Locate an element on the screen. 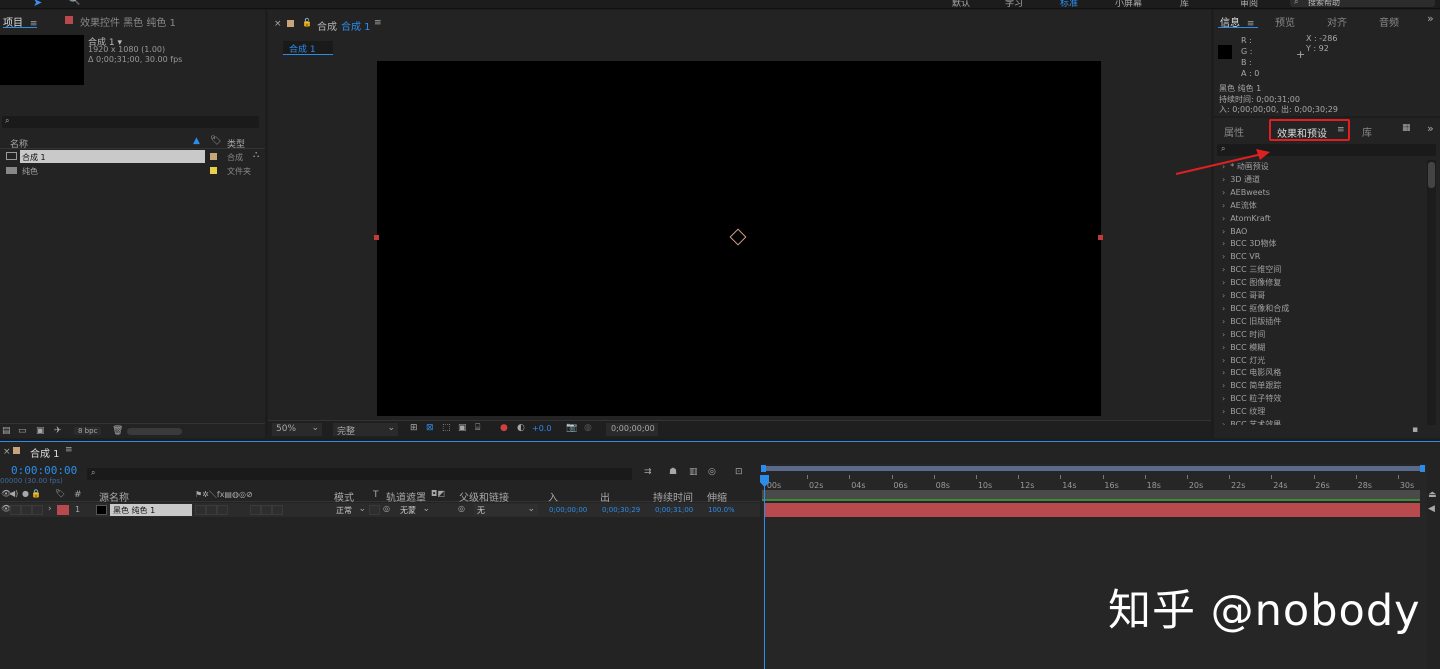 The image size is (1440, 669). effect-switch is located at coordinates (255, 510).